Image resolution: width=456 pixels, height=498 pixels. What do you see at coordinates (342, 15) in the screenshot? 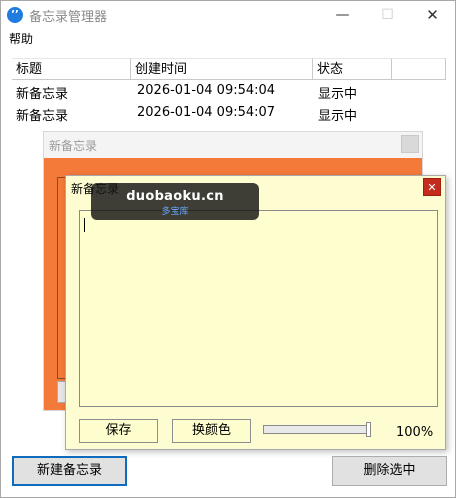
I see `minimize-button: —` at bounding box center [342, 15].